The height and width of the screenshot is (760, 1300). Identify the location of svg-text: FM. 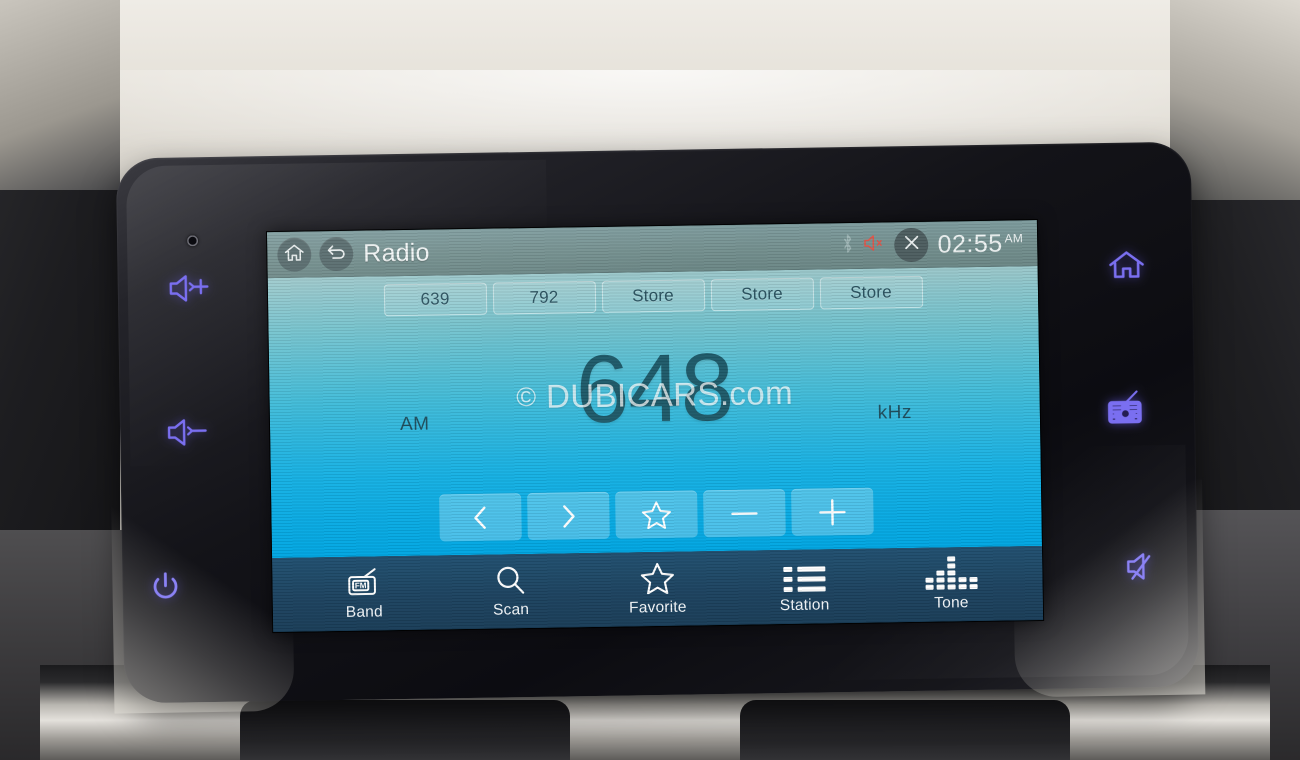
(361, 585).